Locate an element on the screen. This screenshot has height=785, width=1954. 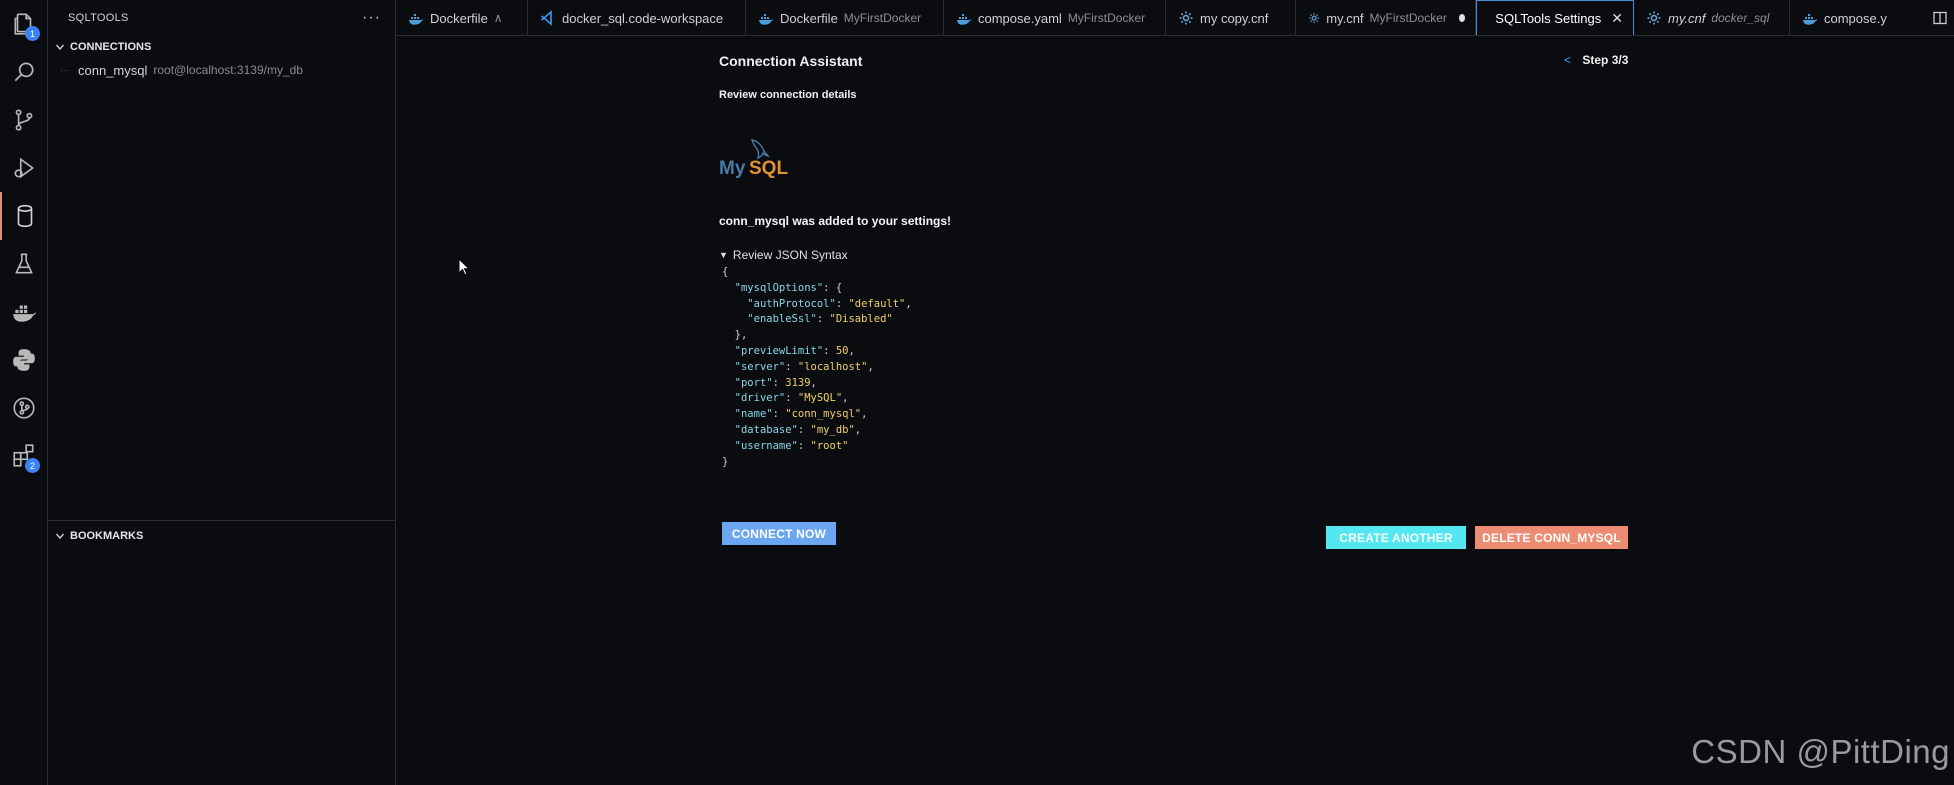
tab-my-cnf-myfirstdocker: my.cnf MyFirstDocker is located at coordinates (1386, 17).